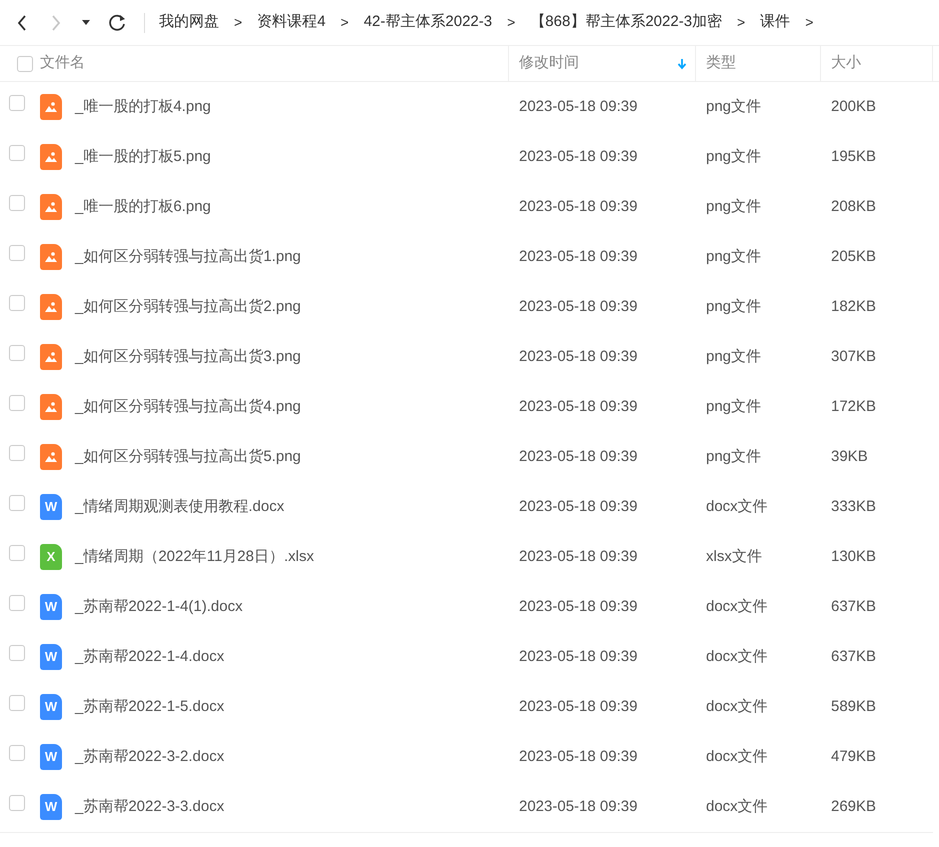 Image resolution: width=939 pixels, height=847 pixels. I want to click on file-type: xlsx文件, so click(734, 556).